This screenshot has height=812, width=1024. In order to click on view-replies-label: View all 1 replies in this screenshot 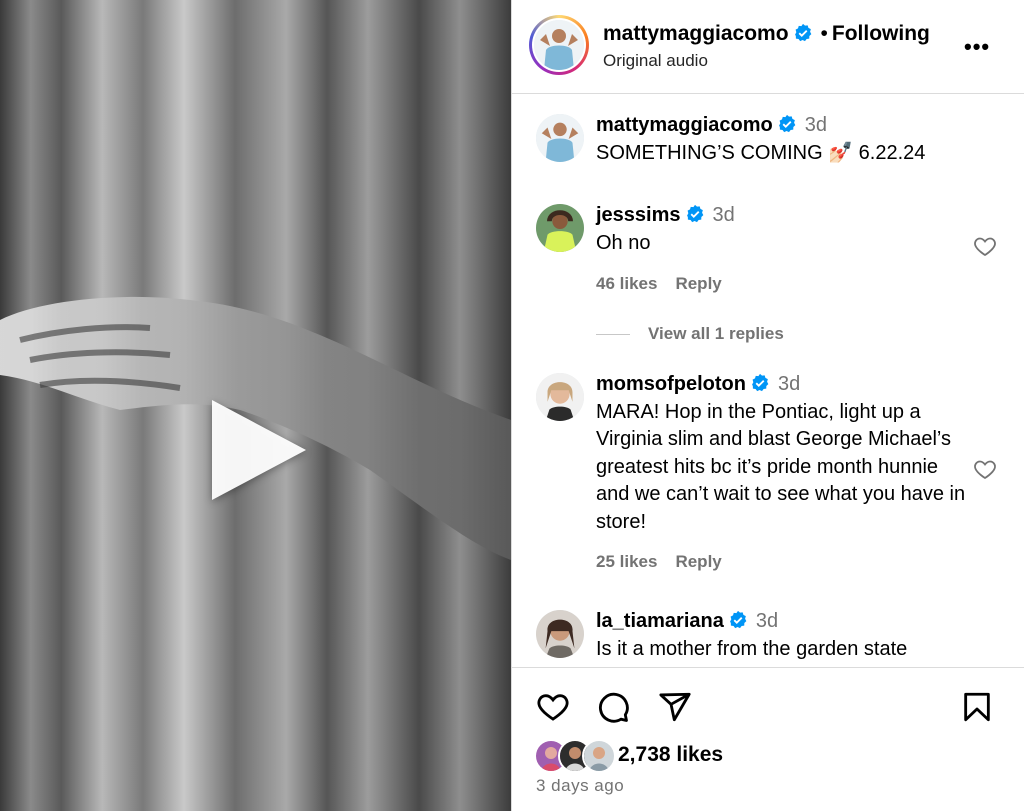, I will do `click(716, 333)`.